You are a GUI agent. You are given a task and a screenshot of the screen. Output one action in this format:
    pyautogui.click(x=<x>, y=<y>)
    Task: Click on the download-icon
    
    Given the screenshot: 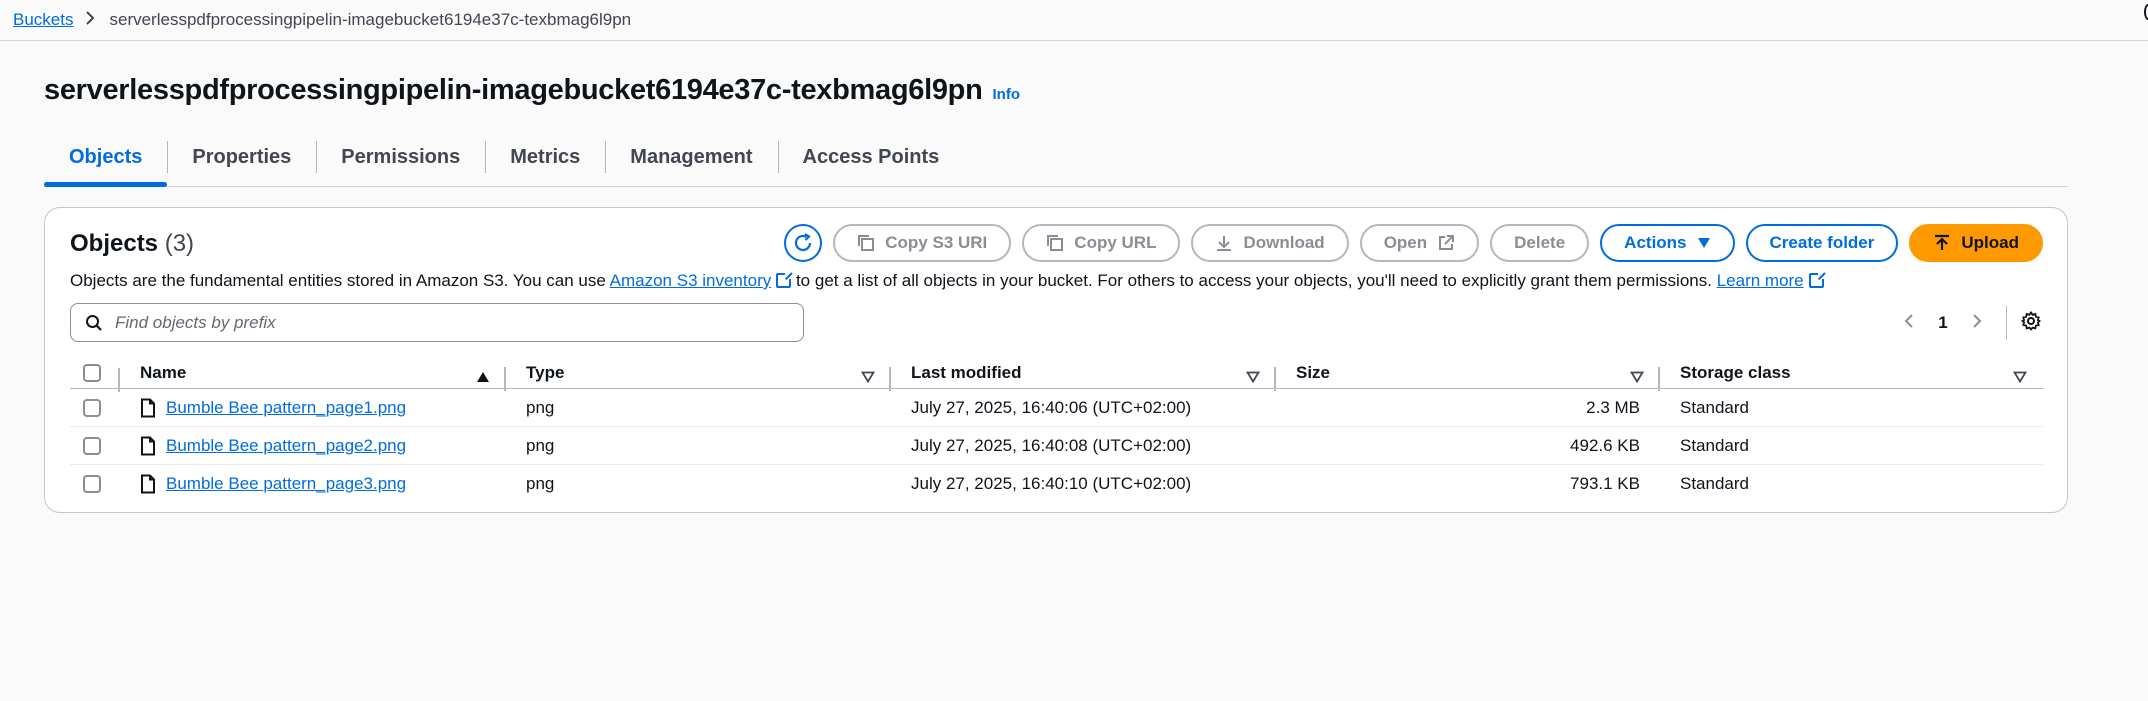 What is the action you would take?
    pyautogui.click(x=1224, y=243)
    